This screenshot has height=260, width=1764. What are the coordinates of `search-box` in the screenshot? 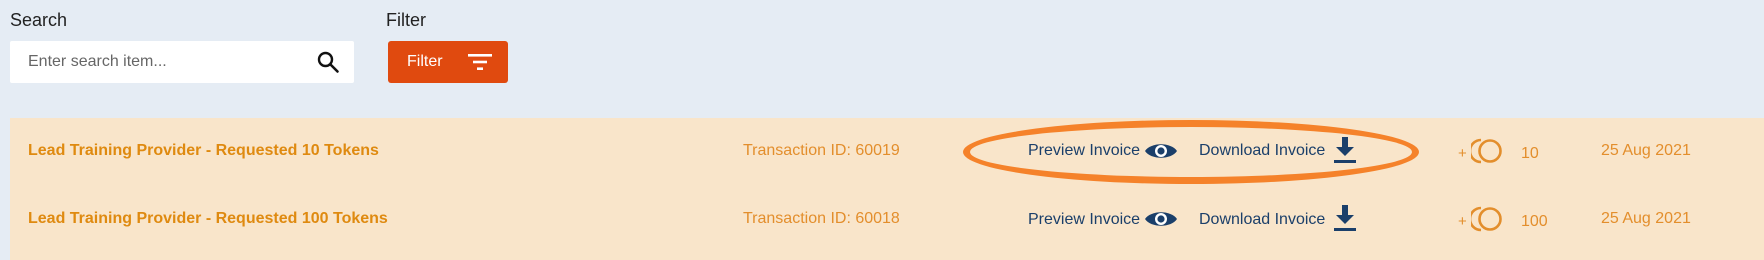 It's located at (182, 62).